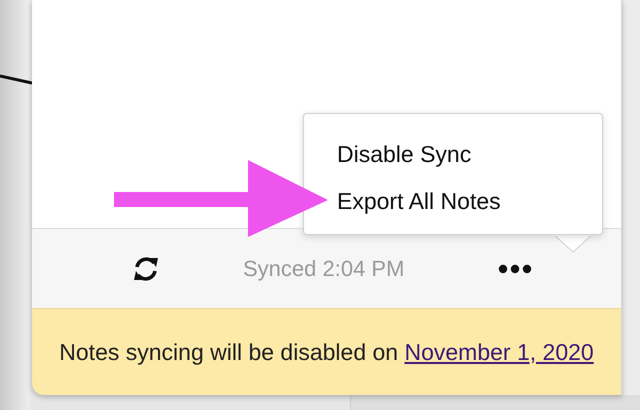  What do you see at coordinates (499, 351) in the screenshot?
I see `date-link: November 1, 2020` at bounding box center [499, 351].